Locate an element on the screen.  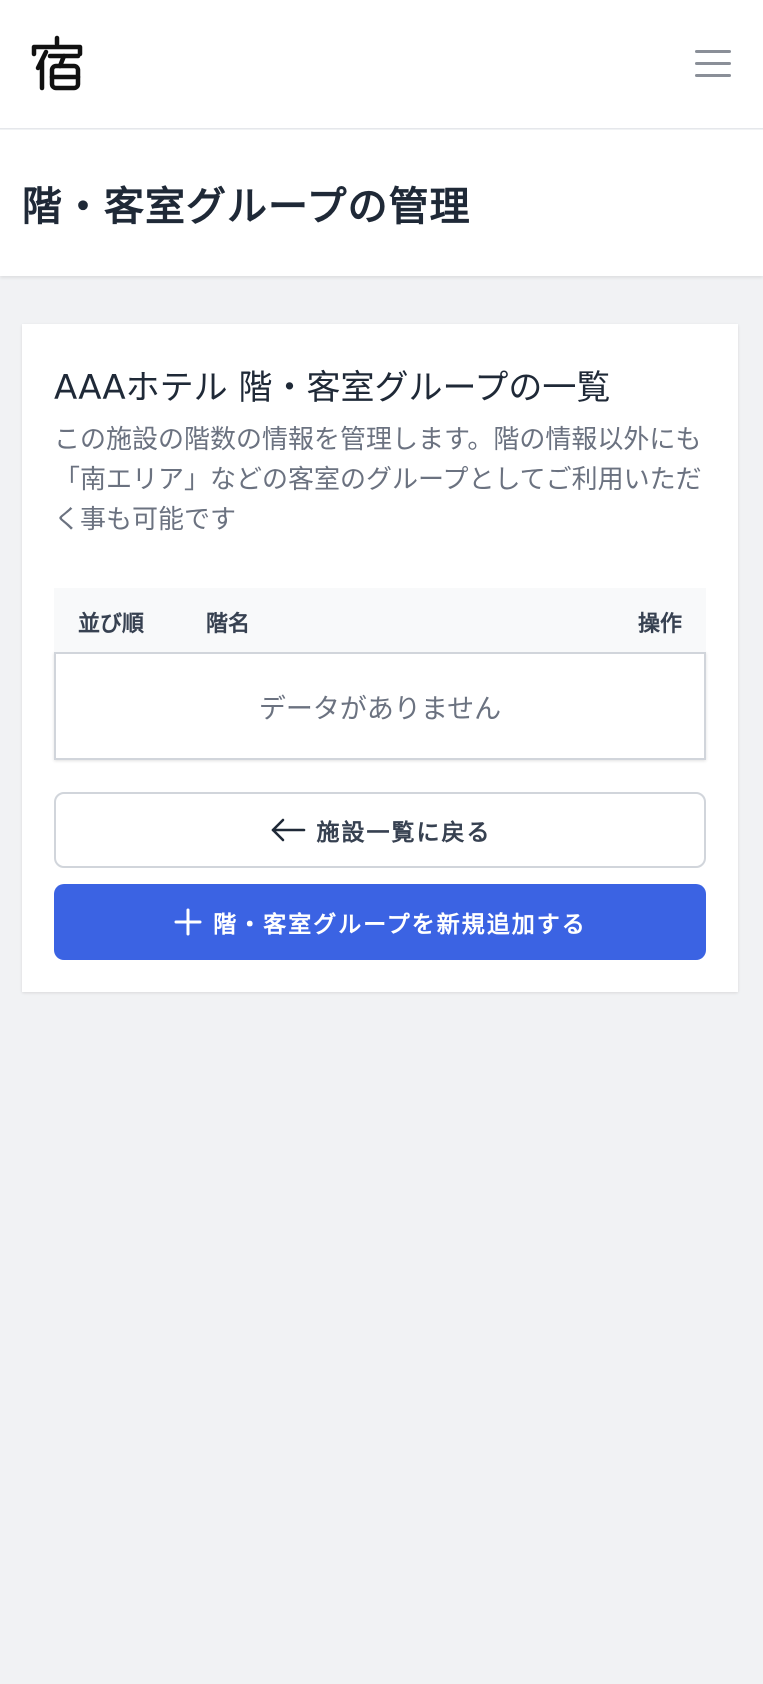
column-header-sort-order: 並び順 is located at coordinates (111, 624).